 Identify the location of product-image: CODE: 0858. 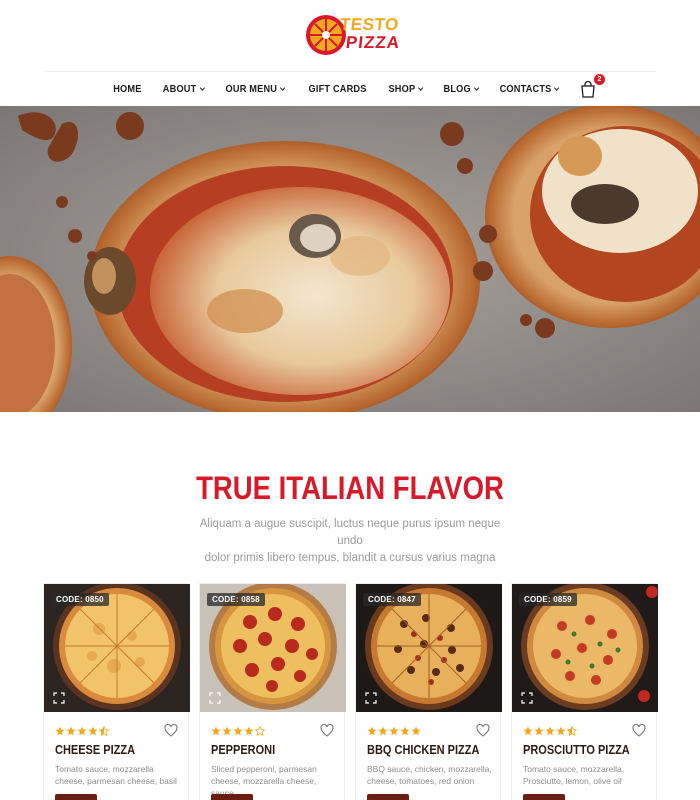
(273, 648).